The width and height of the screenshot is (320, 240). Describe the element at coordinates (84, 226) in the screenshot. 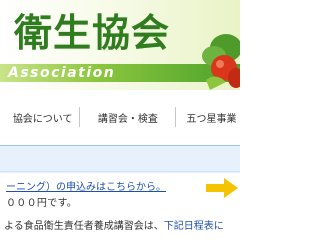

I see `course-paragraph-lead: よる食品衛生責任者養成講習会は、` at that location.